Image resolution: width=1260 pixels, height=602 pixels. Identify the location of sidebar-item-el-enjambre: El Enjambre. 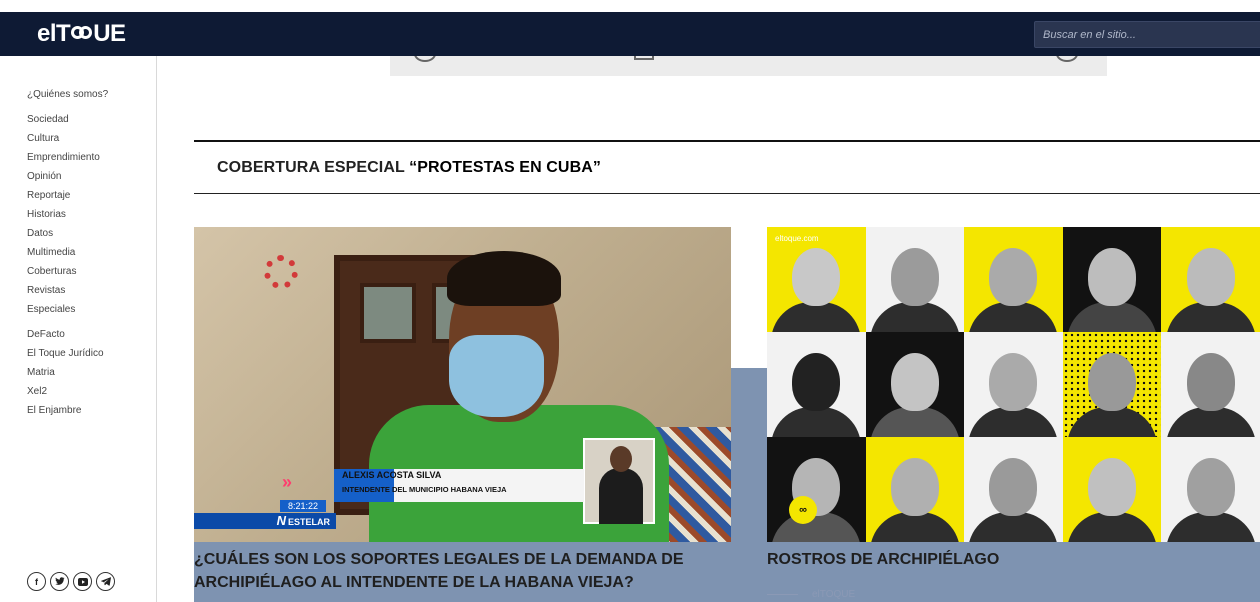
(65, 410).